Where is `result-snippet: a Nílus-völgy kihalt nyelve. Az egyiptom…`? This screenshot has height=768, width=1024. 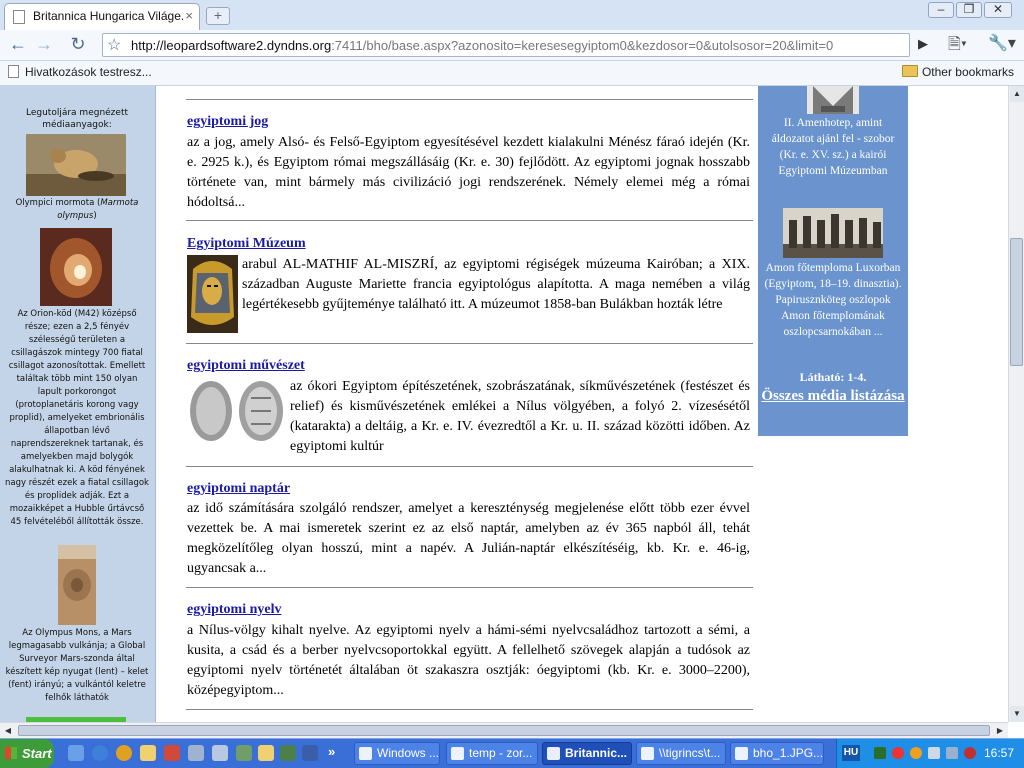
result-snippet: a Nílus-völgy kihalt nyelve. Az egyiptom… is located at coordinates (468, 660).